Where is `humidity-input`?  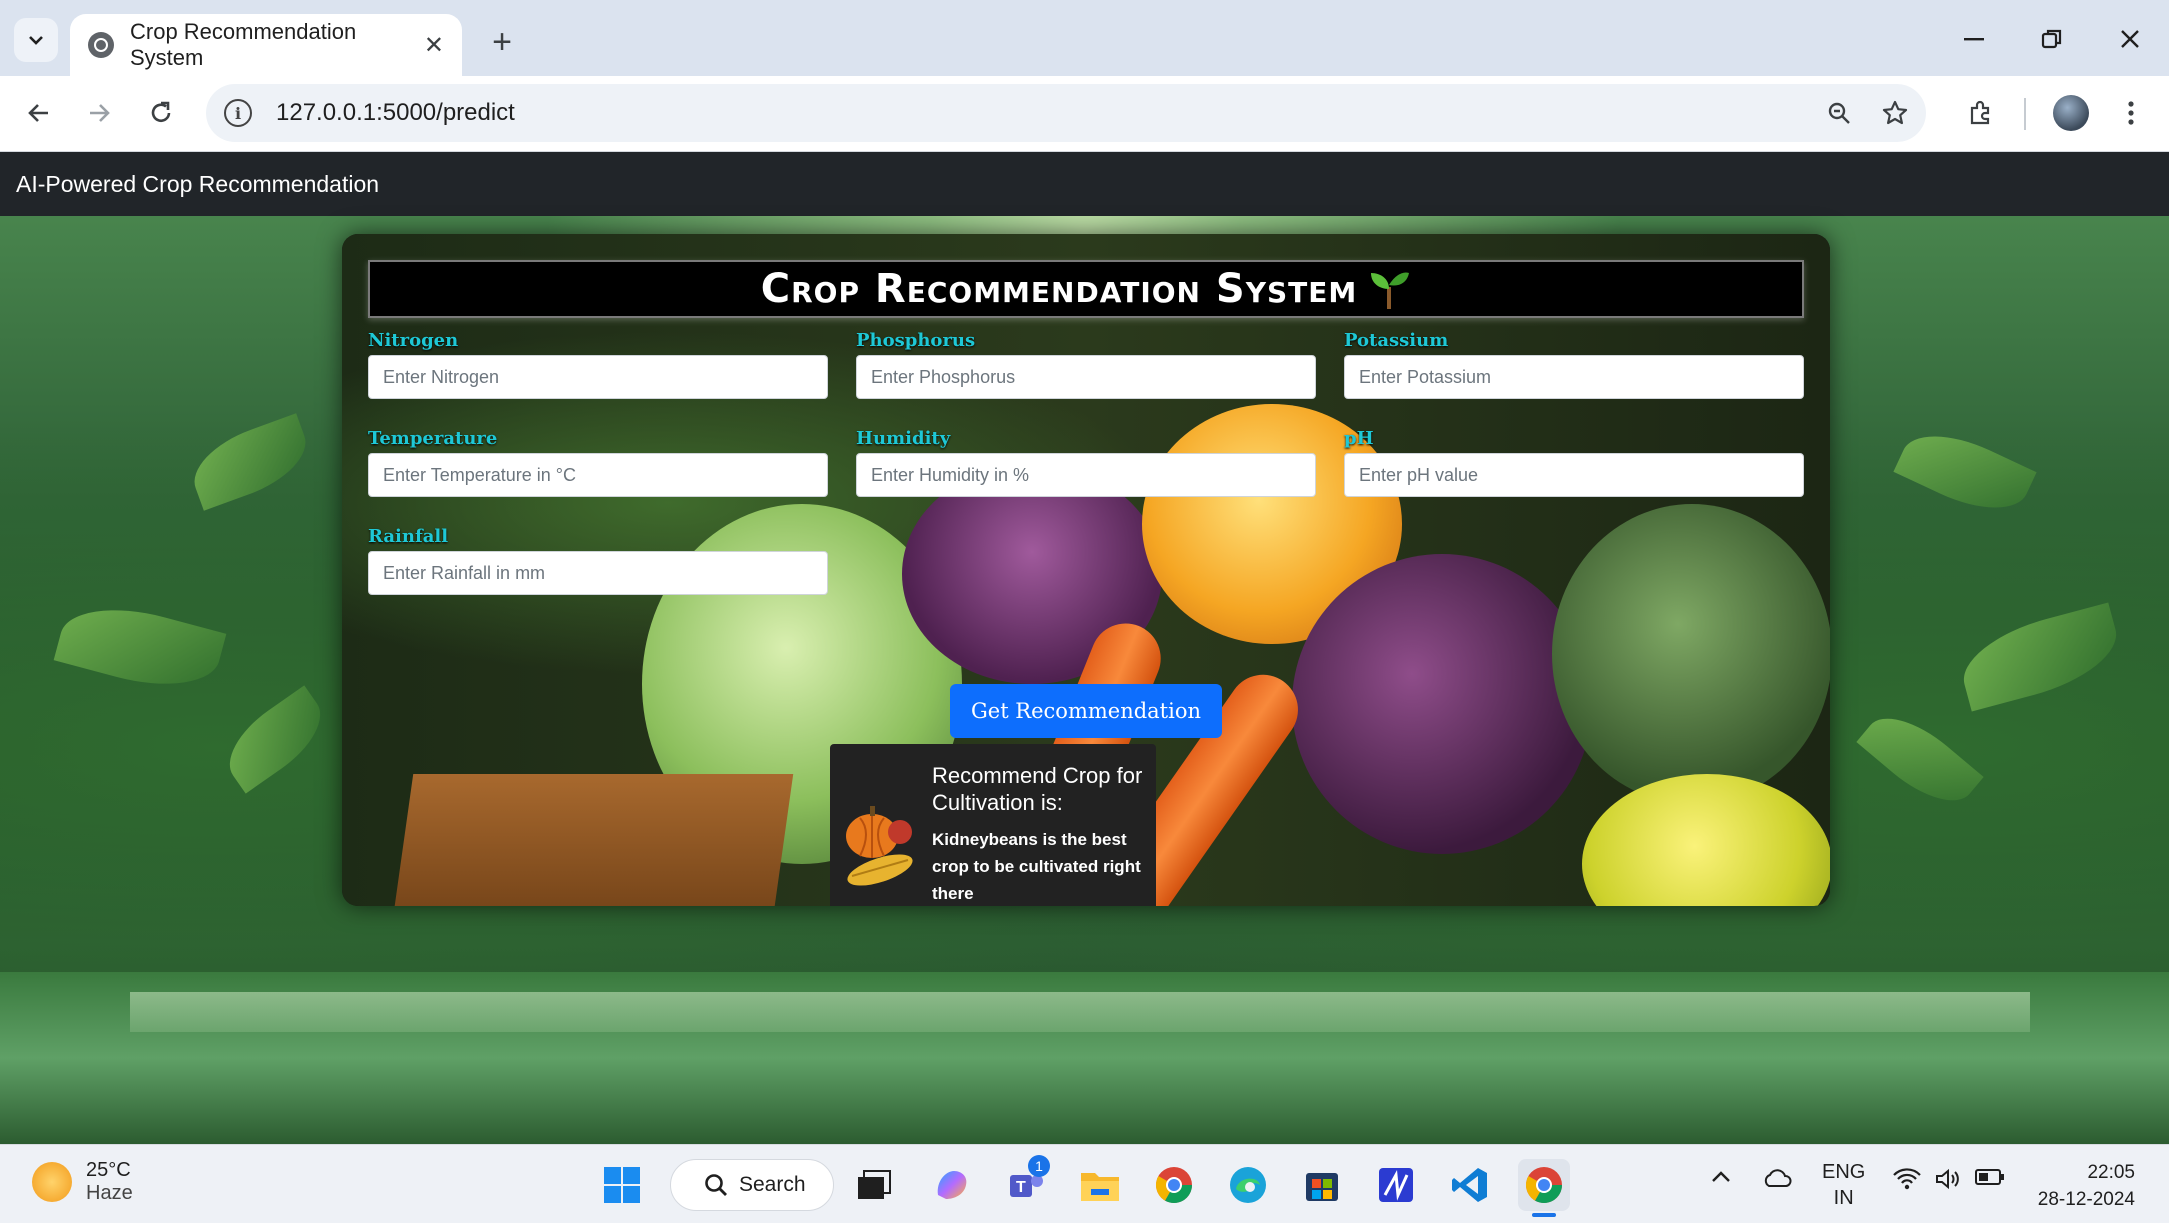
humidity-input is located at coordinates (1086, 475).